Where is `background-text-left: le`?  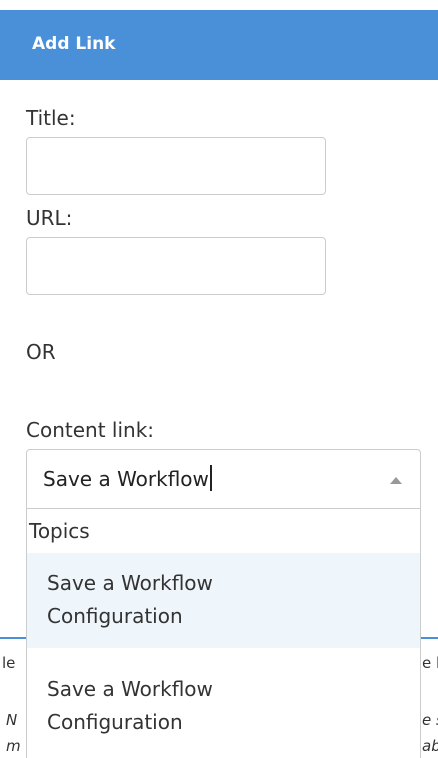
background-text-left: le is located at coordinates (9, 663).